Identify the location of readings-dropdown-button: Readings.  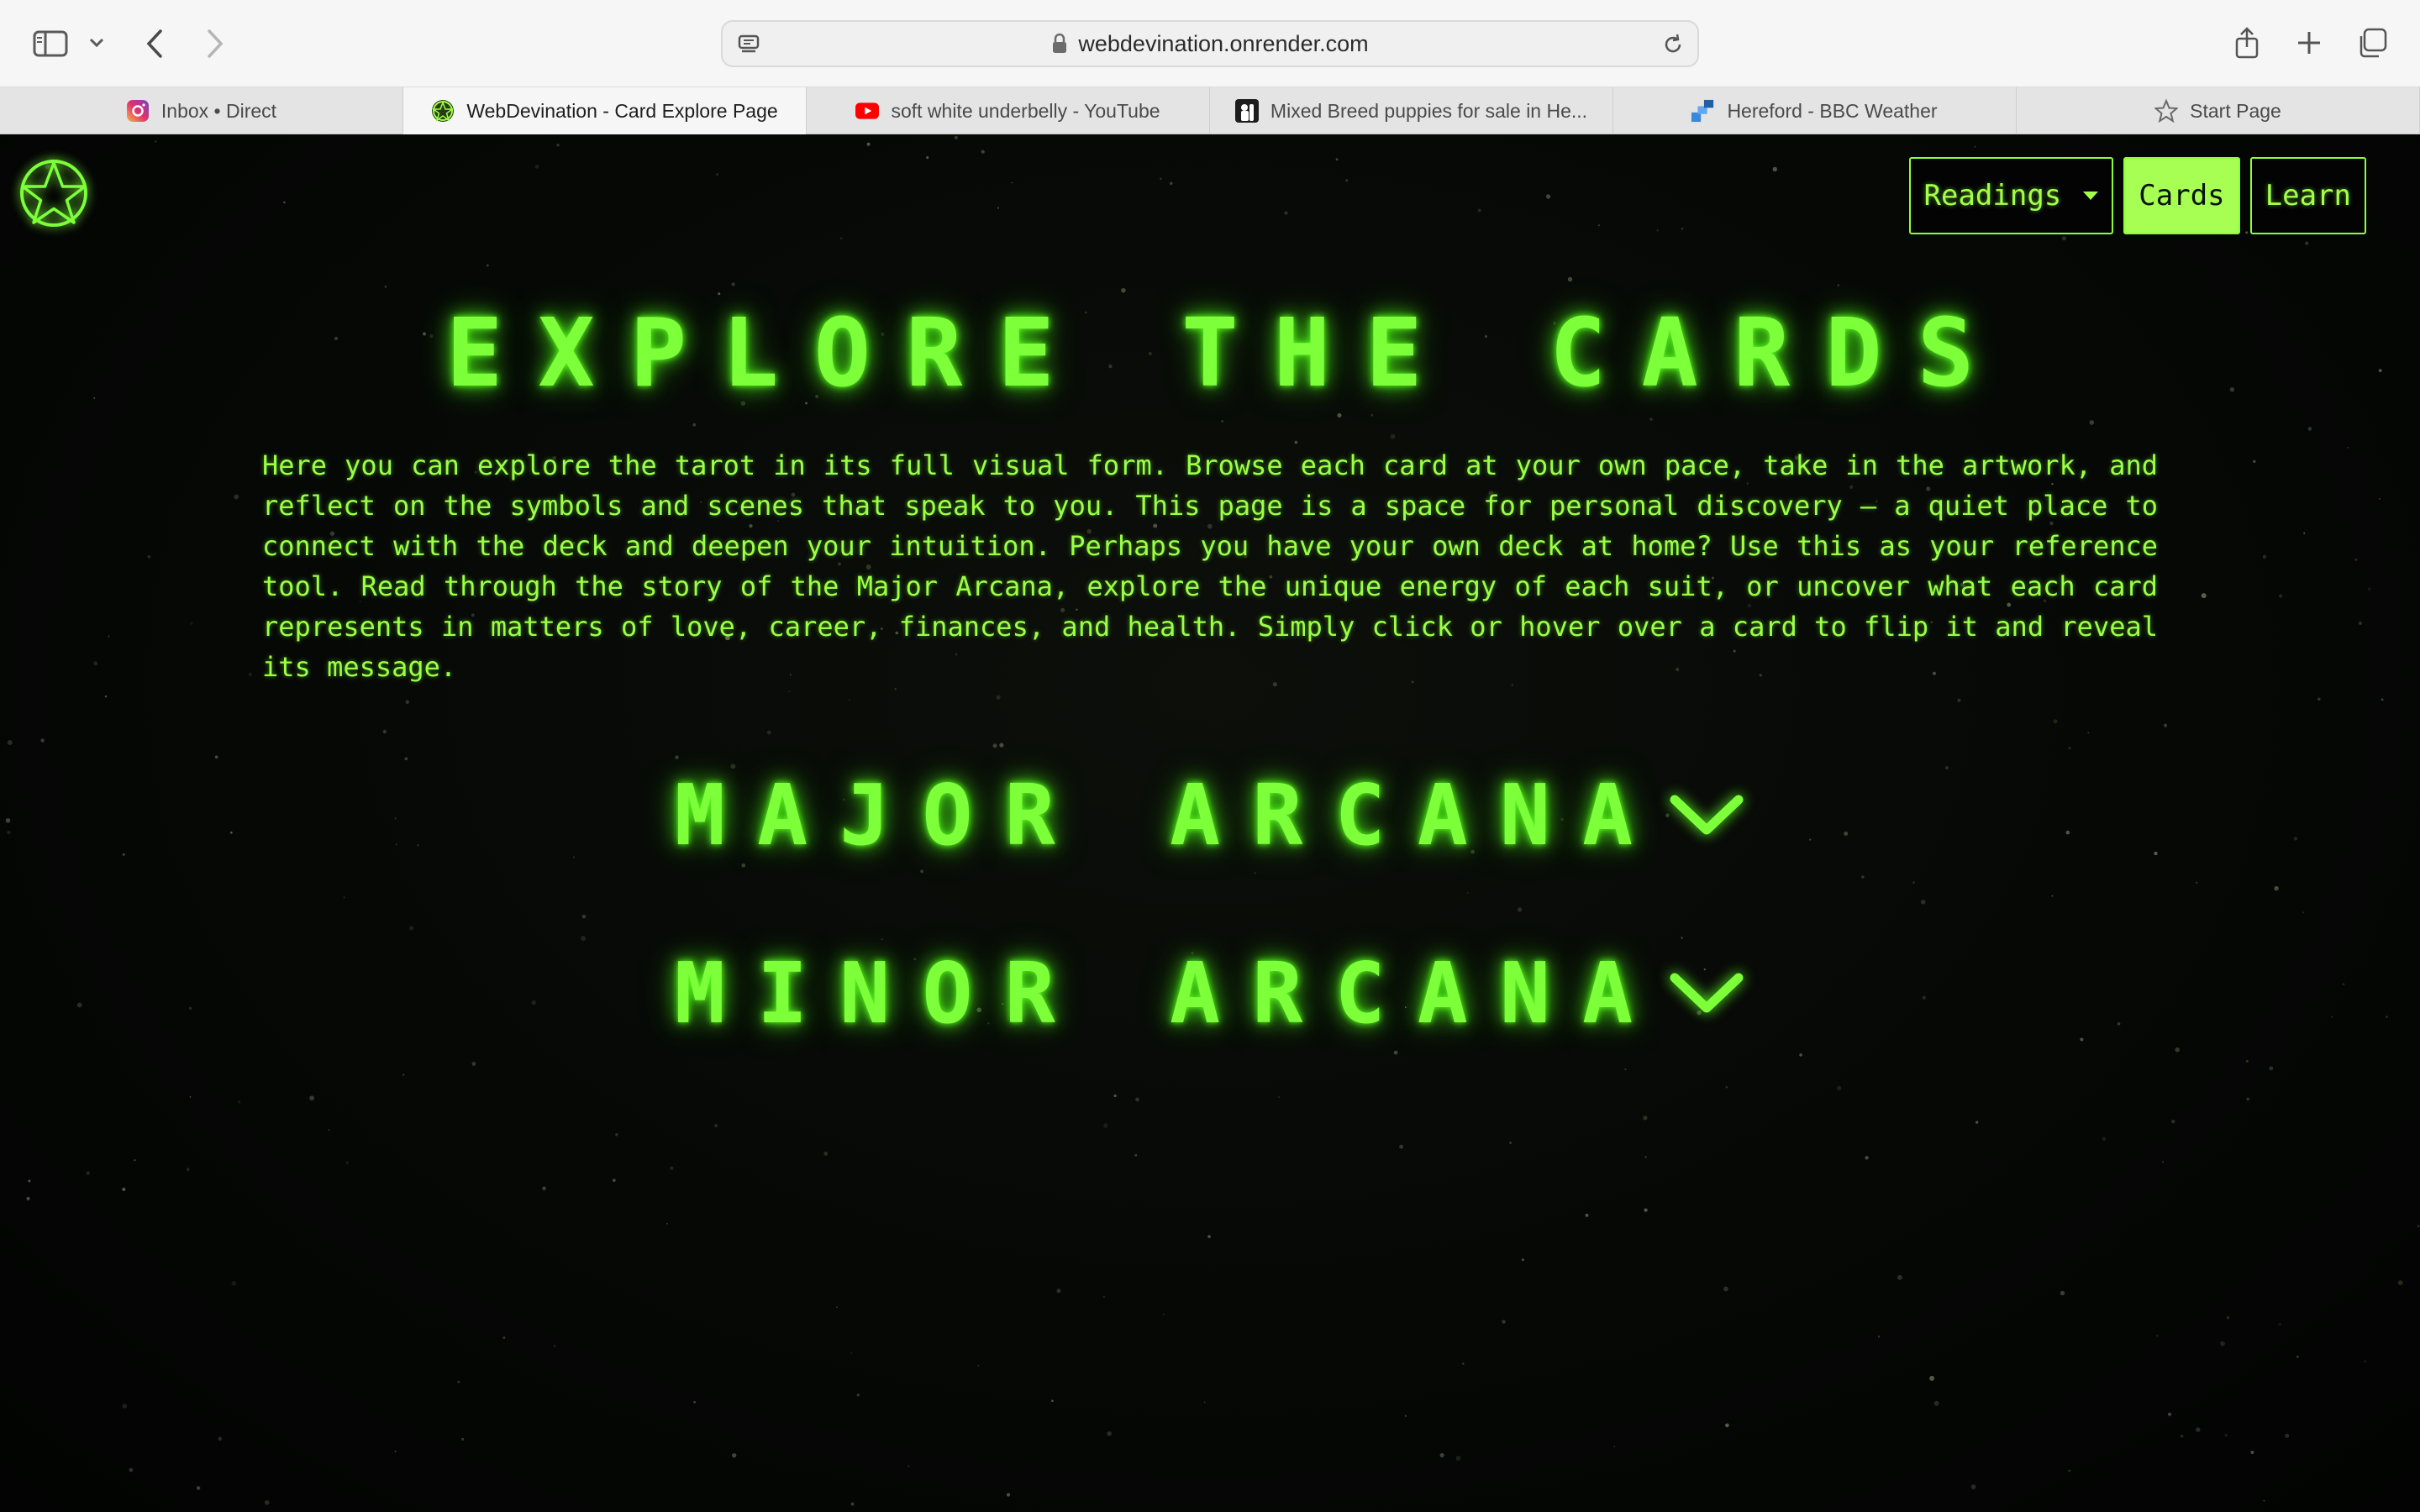
(2011, 195).